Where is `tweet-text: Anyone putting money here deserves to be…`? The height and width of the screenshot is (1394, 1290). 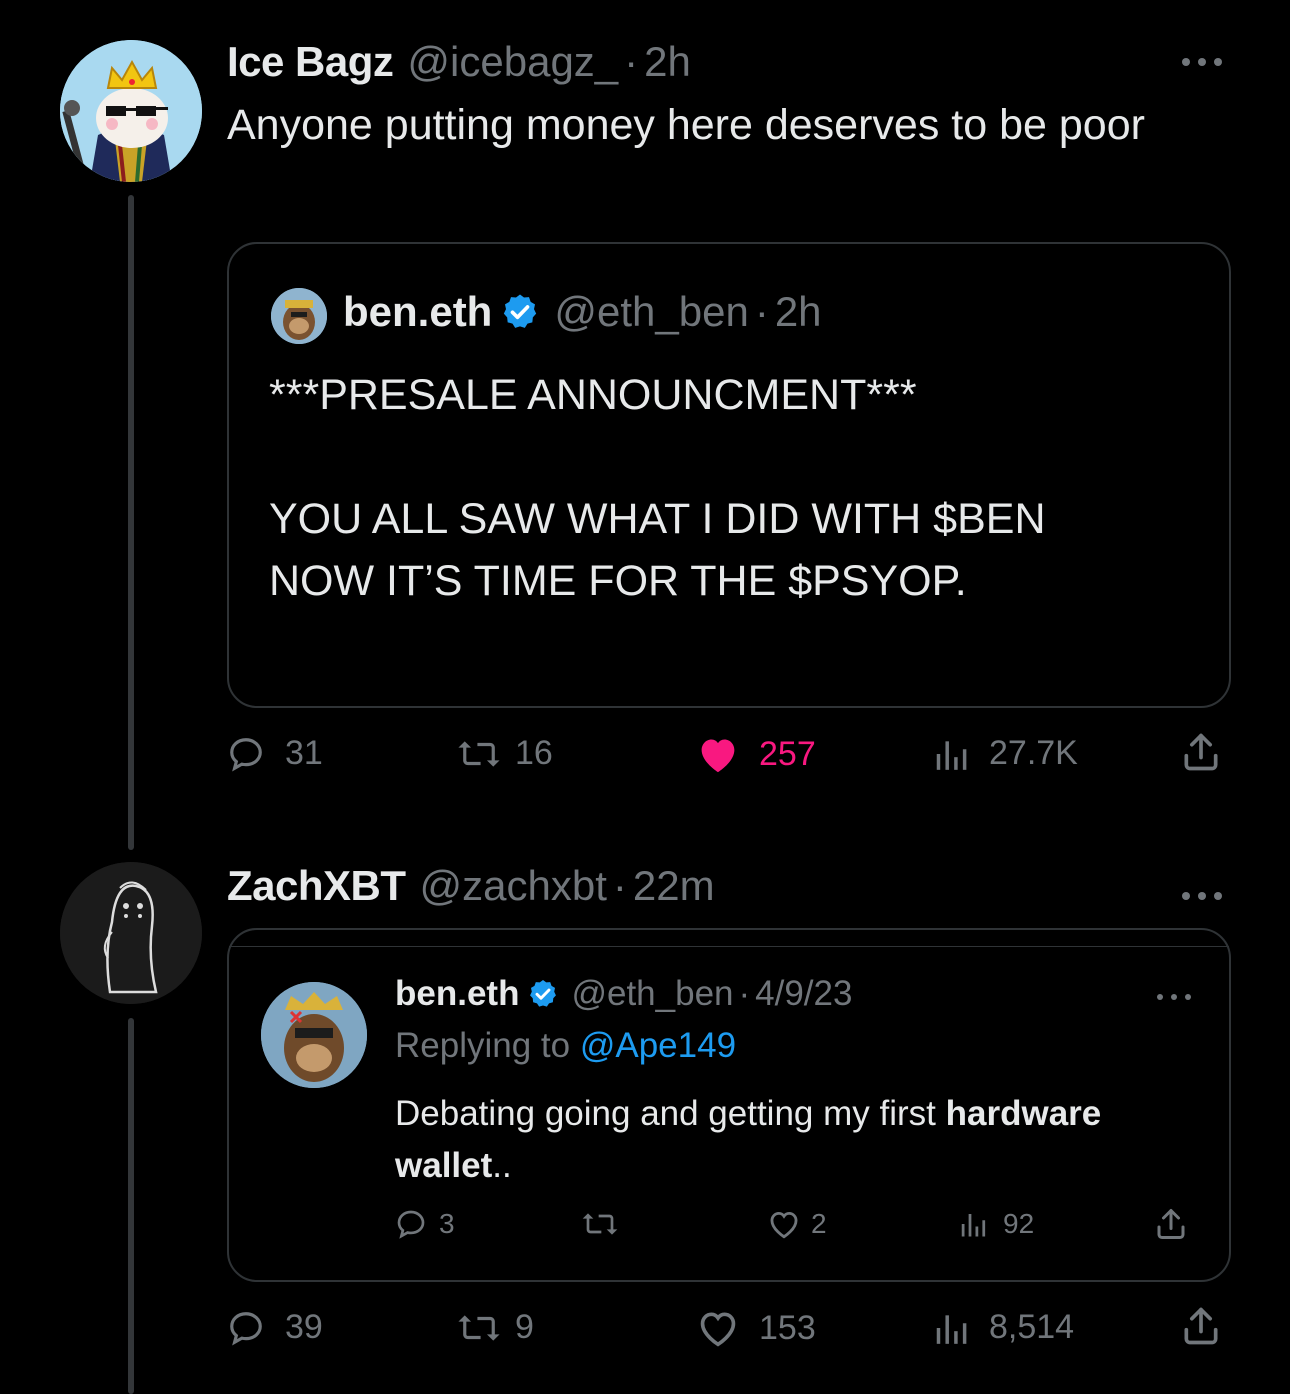 tweet-text: Anyone putting money here deserves to be… is located at coordinates (686, 125).